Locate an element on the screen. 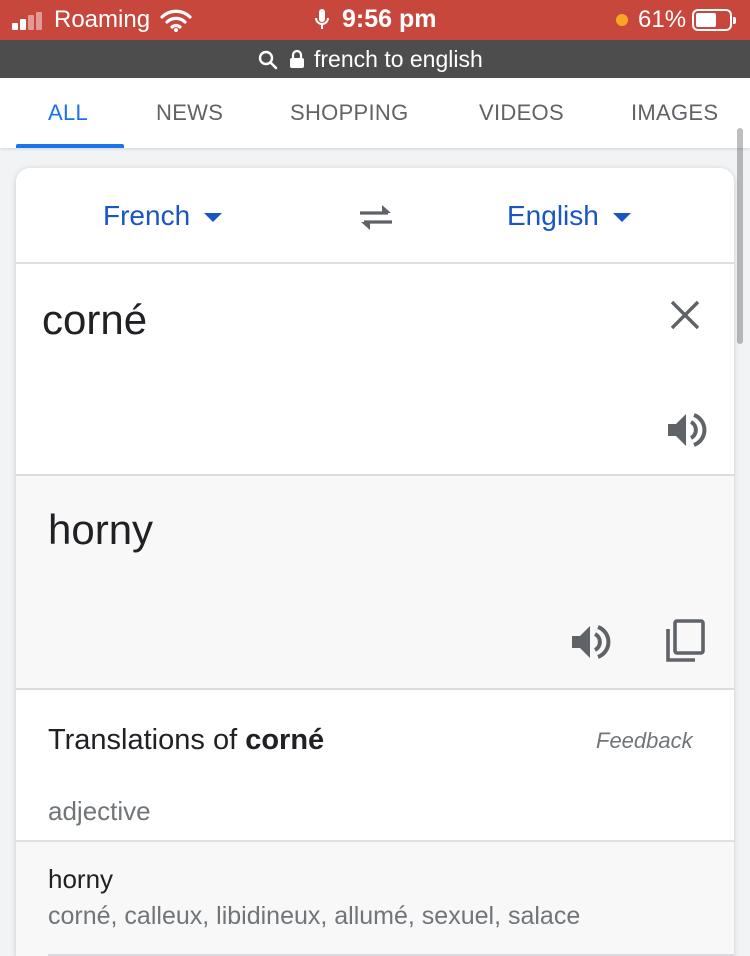 The height and width of the screenshot is (956, 750). battery-icon is located at coordinates (714, 20).